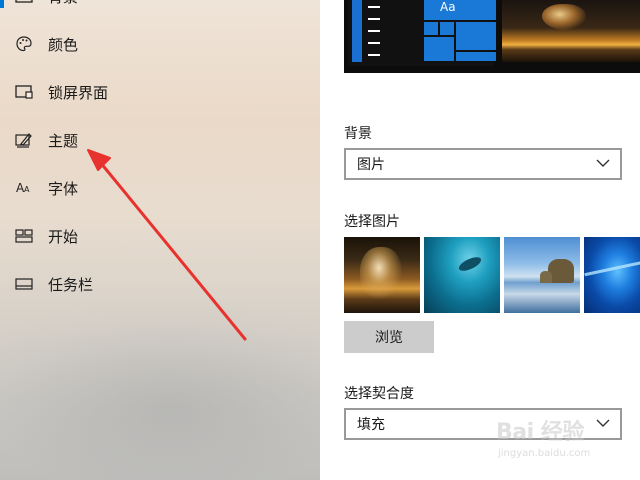 This screenshot has width=640, height=480. Describe the element at coordinates (160, 44) in the screenshot. I see `nav-item-colors: 颜色` at that location.